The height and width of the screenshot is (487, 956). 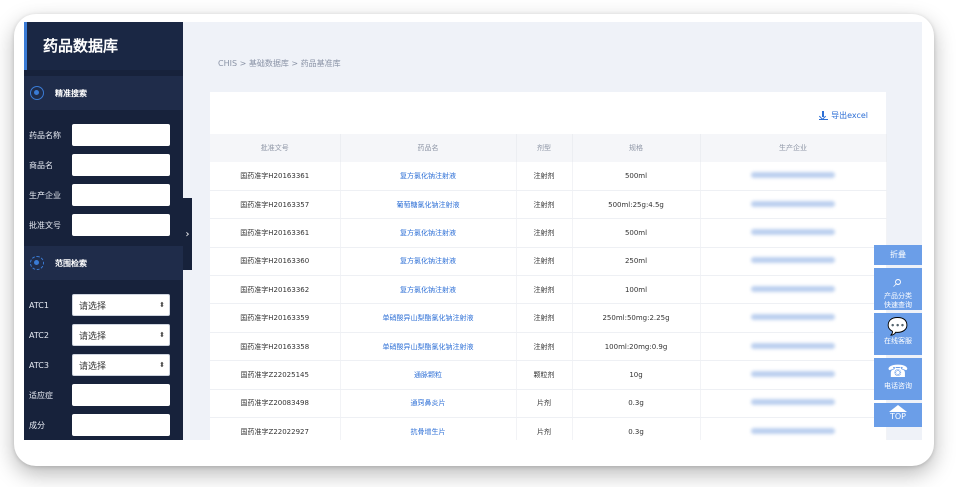 I want to click on export-excel-button: 导出excel, so click(x=843, y=115).